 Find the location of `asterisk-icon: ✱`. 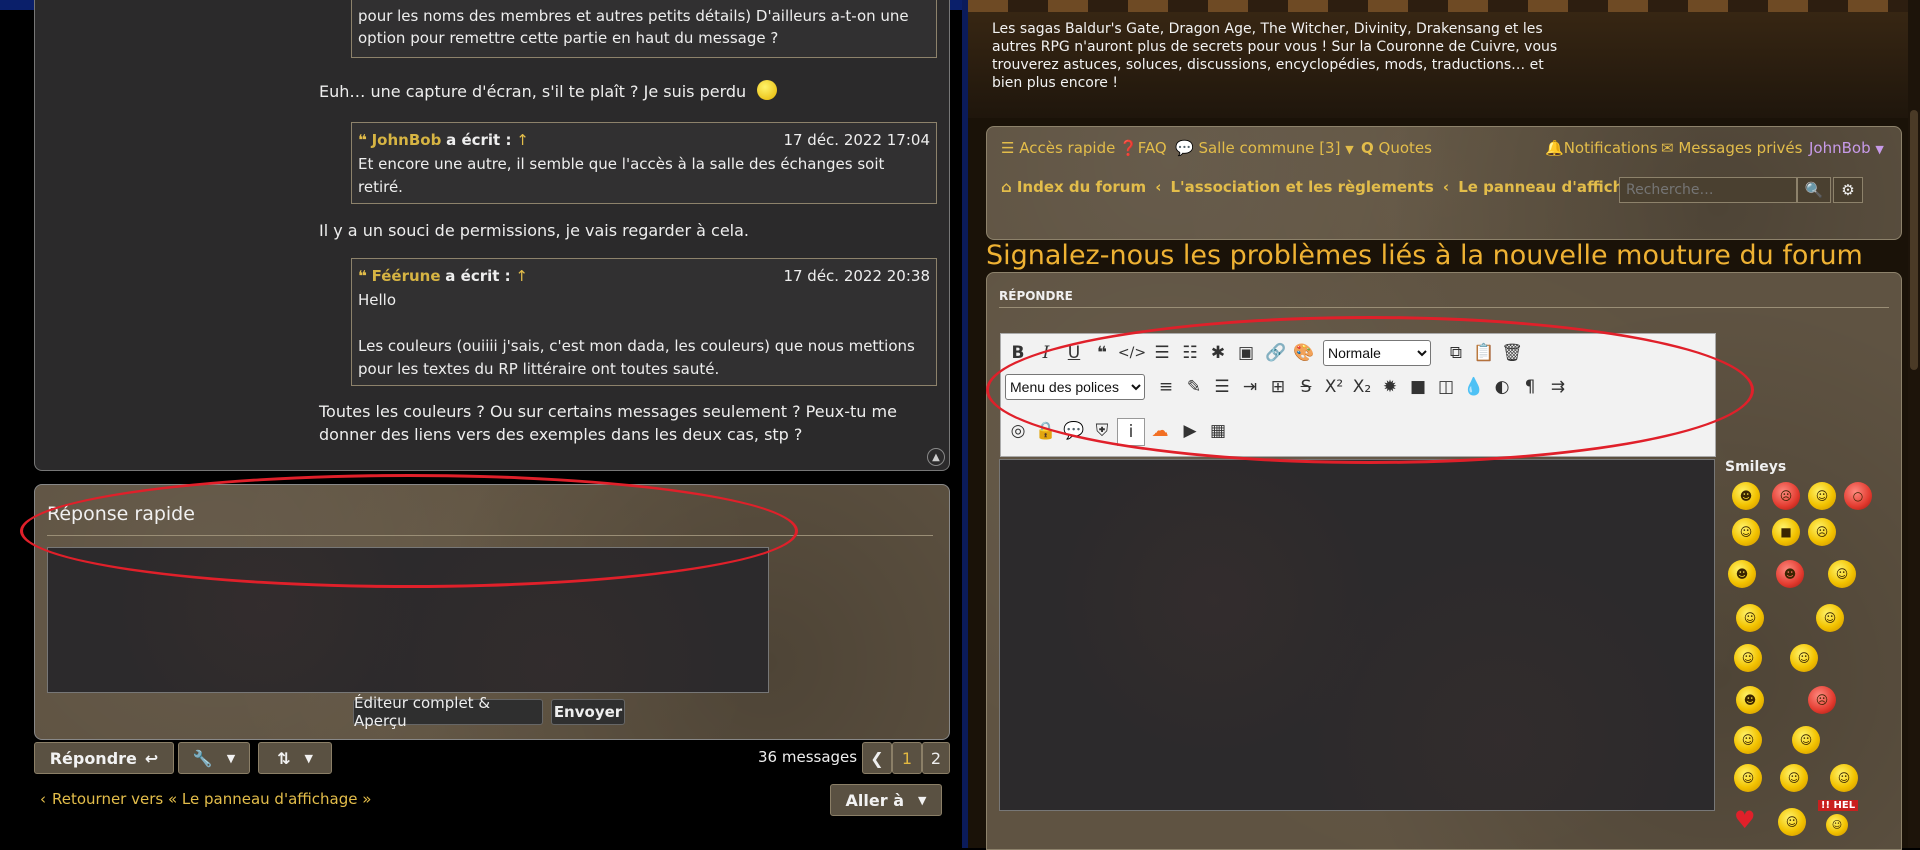

asterisk-icon: ✱ is located at coordinates (1218, 353).